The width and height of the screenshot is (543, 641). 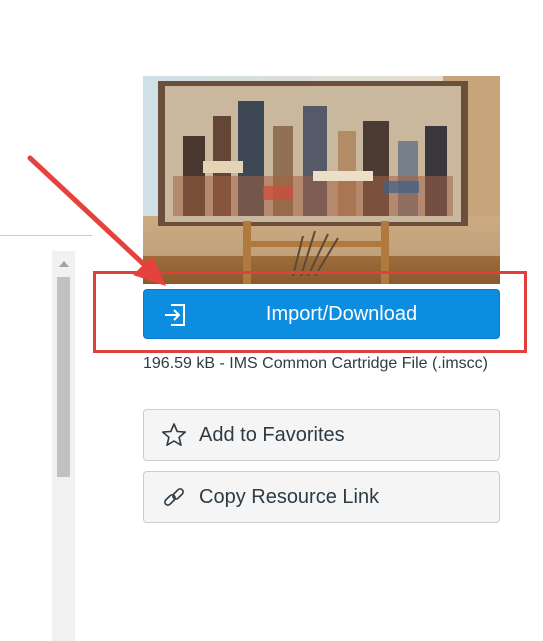 What do you see at coordinates (174, 435) in the screenshot?
I see `star-icon` at bounding box center [174, 435].